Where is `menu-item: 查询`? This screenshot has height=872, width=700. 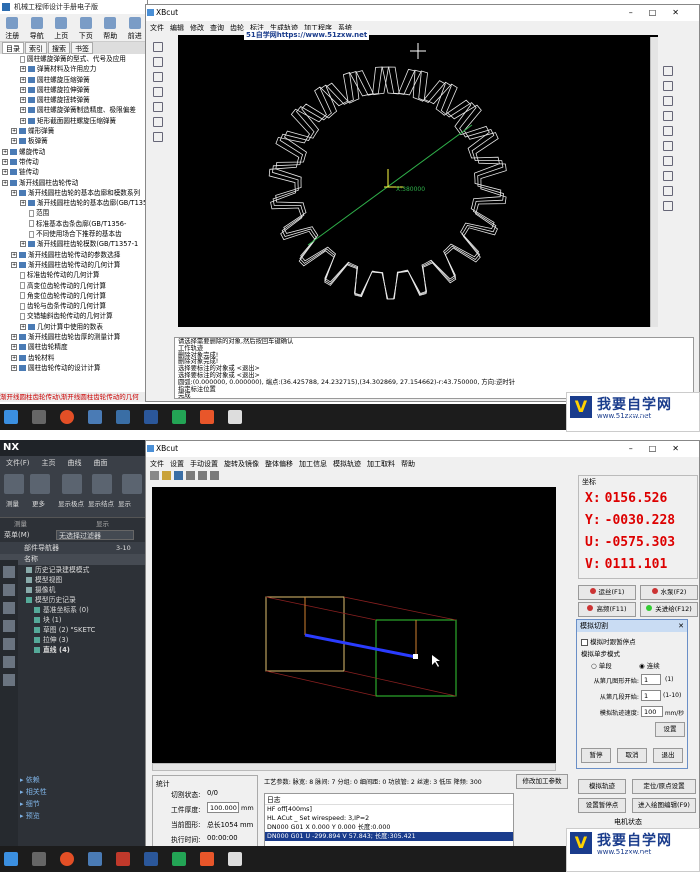 menu-item: 查询 is located at coordinates (217, 28).